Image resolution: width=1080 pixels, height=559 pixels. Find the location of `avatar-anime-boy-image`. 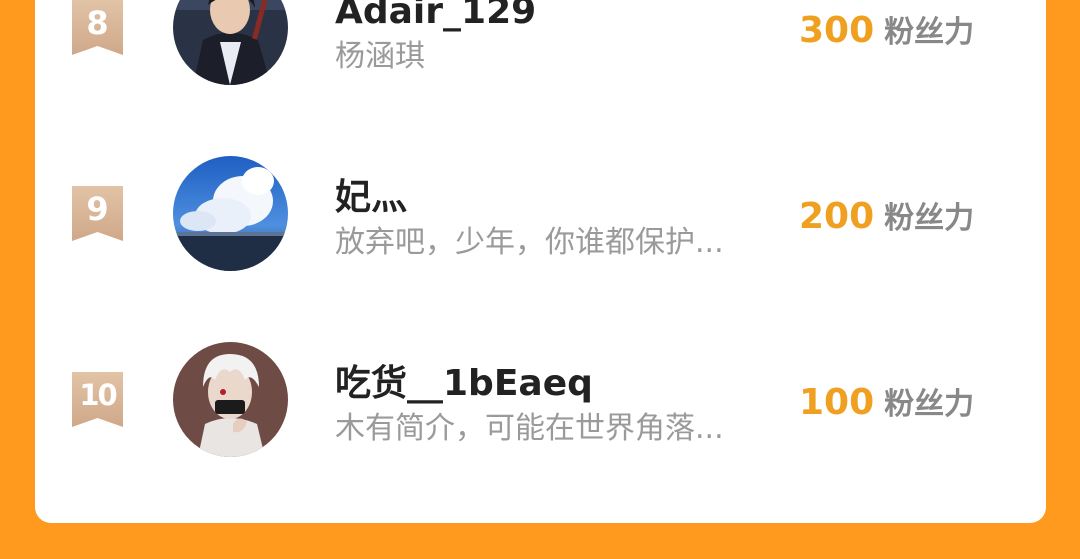

avatar-anime-boy-image is located at coordinates (230, 42).